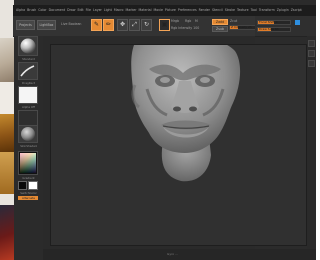 Image resolution: width=320 pixels, height=260 pixels. Describe the element at coordinates (311, 43) in the screenshot. I see `scroll-button` at that location.